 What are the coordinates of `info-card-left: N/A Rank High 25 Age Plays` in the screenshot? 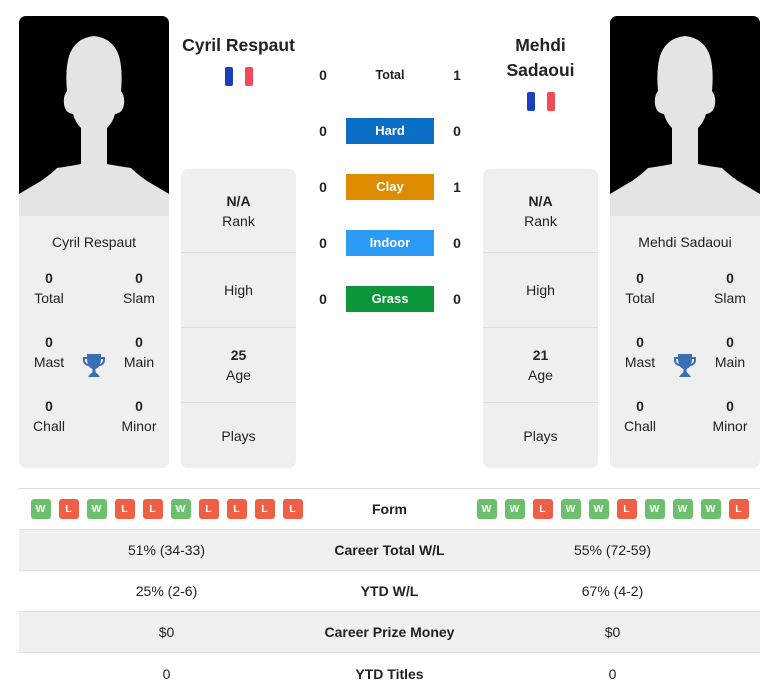 It's located at (238, 318).